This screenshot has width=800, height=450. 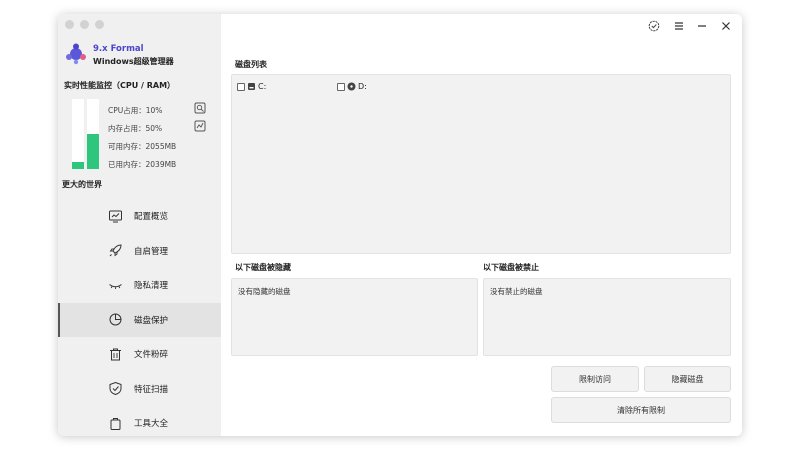 What do you see at coordinates (115, 319) in the screenshot?
I see `pie-chart-icon` at bounding box center [115, 319].